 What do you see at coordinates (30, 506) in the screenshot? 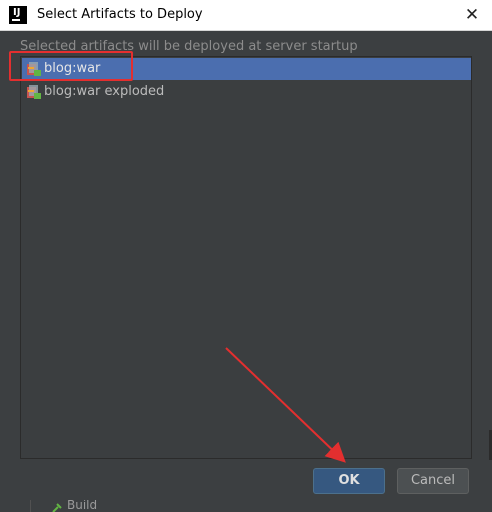
I see `gutter-divider` at bounding box center [30, 506].